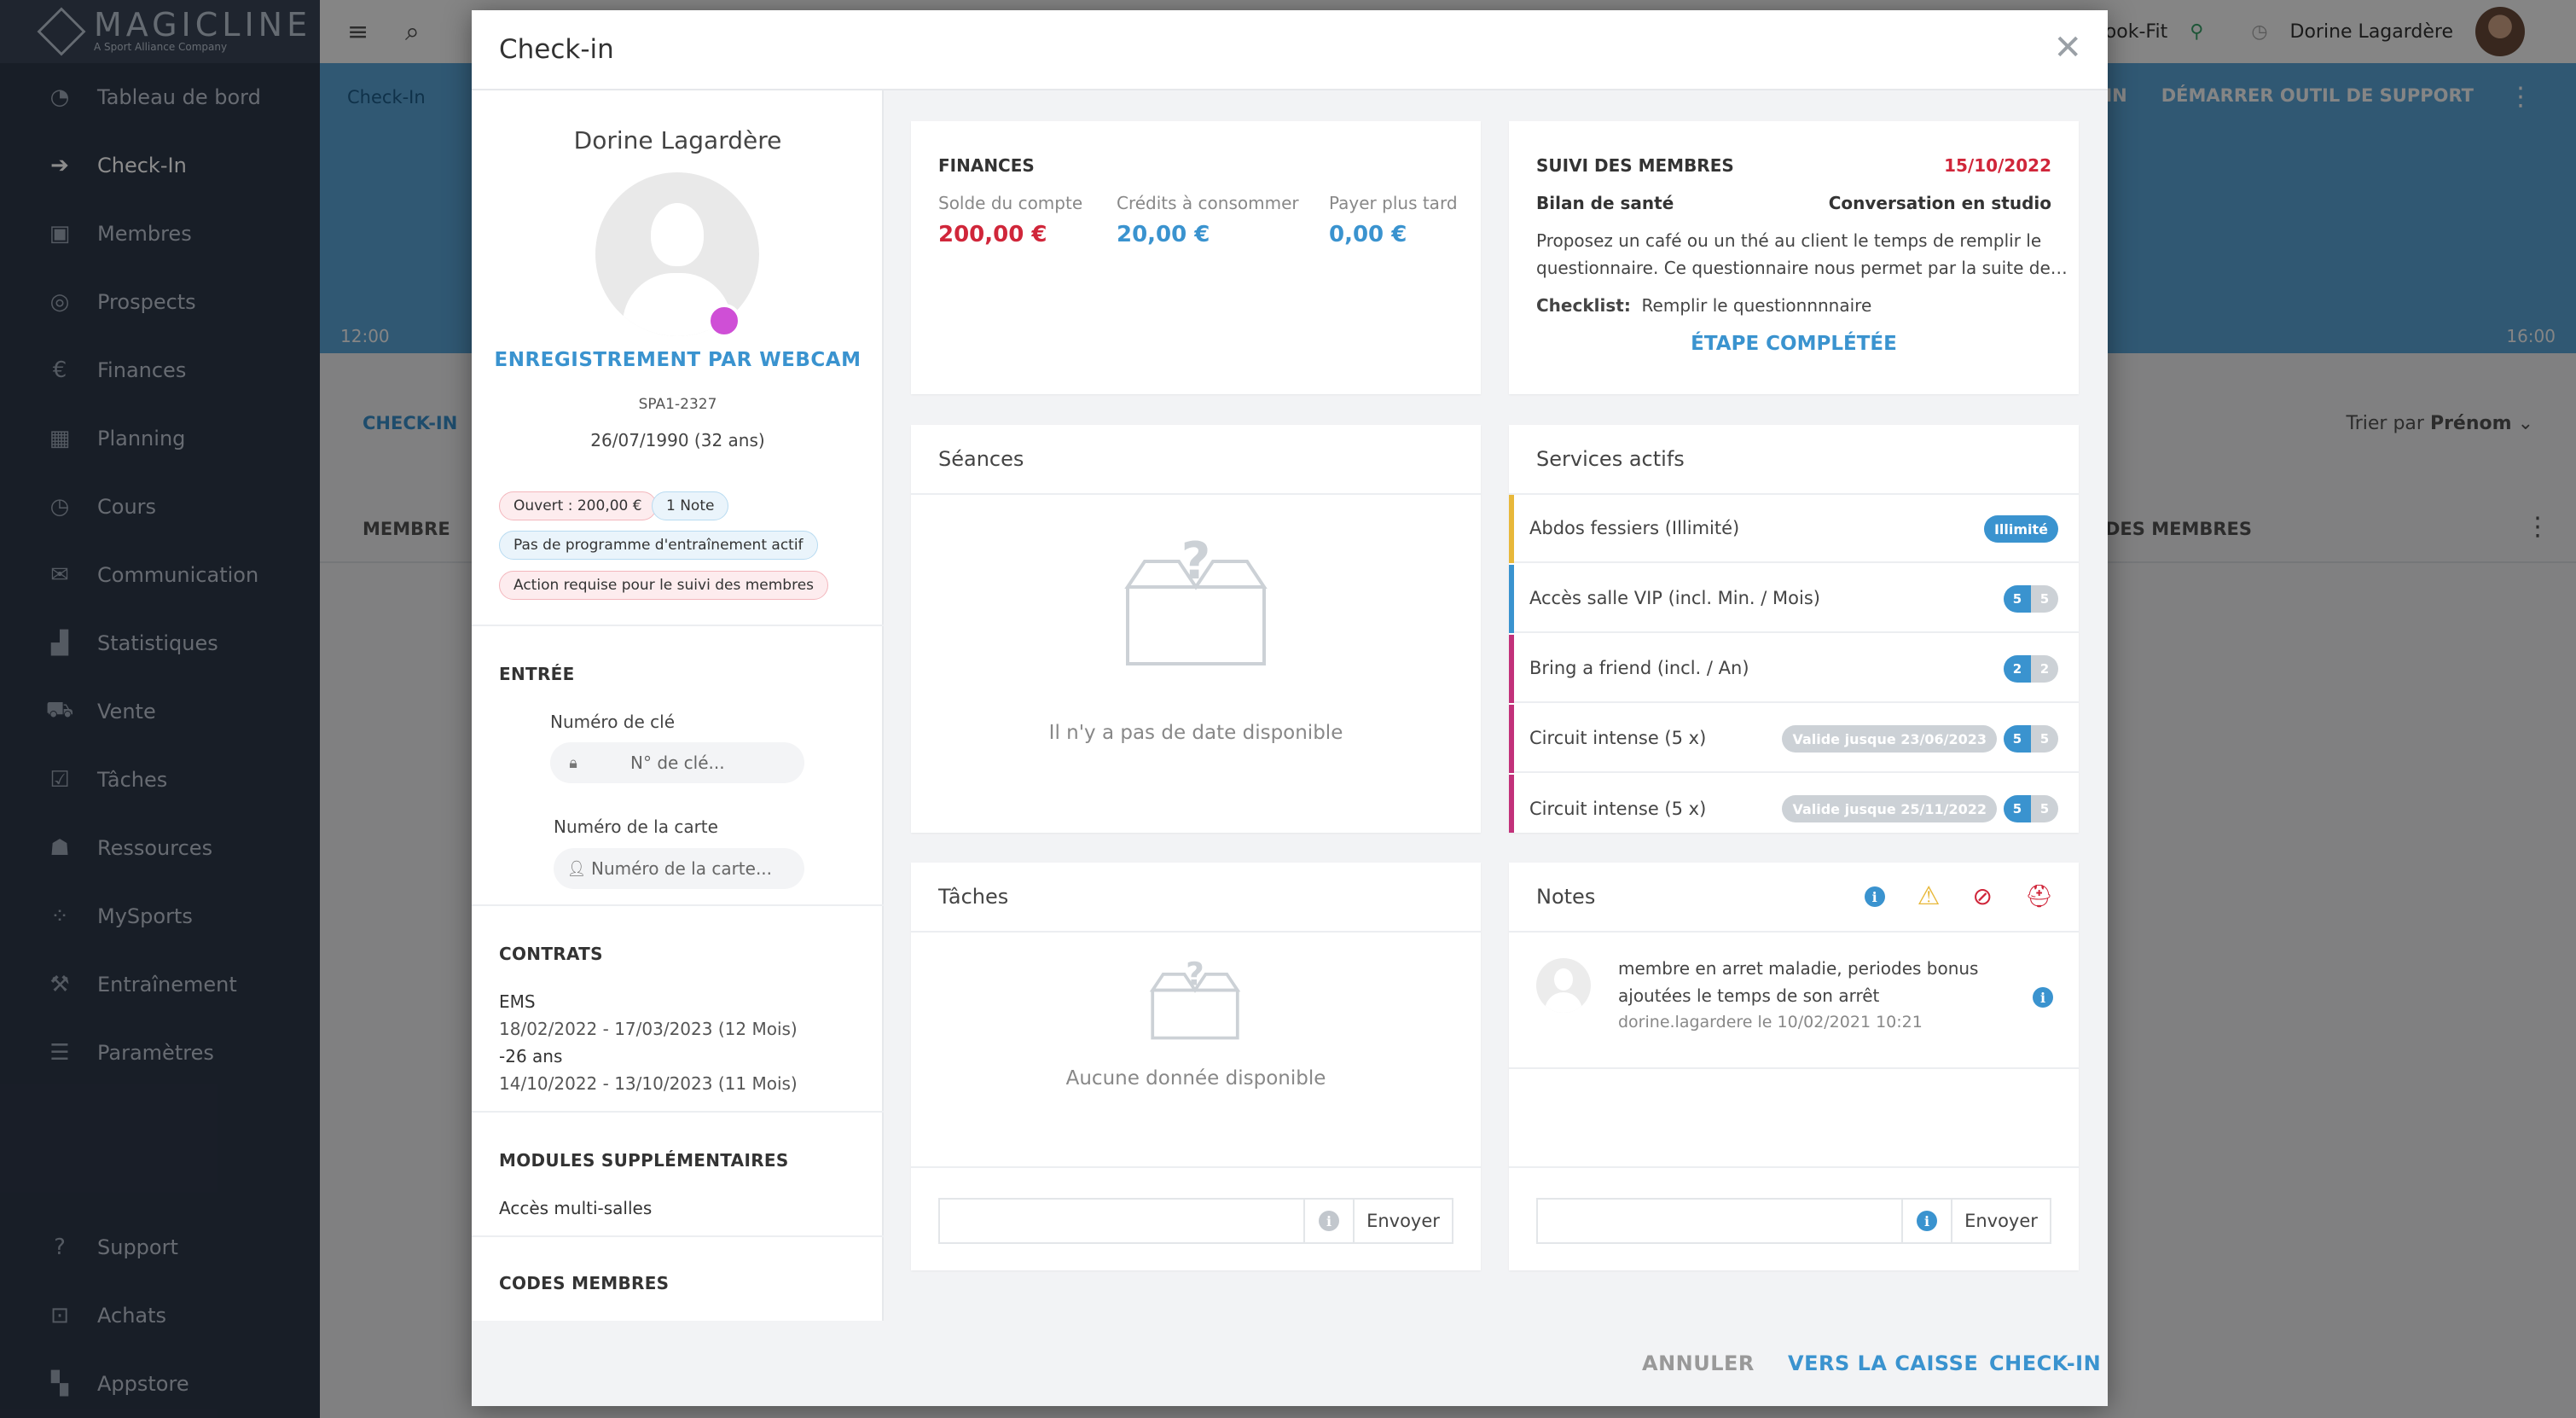  What do you see at coordinates (556, 49) in the screenshot?
I see `modal-title: Check-in` at bounding box center [556, 49].